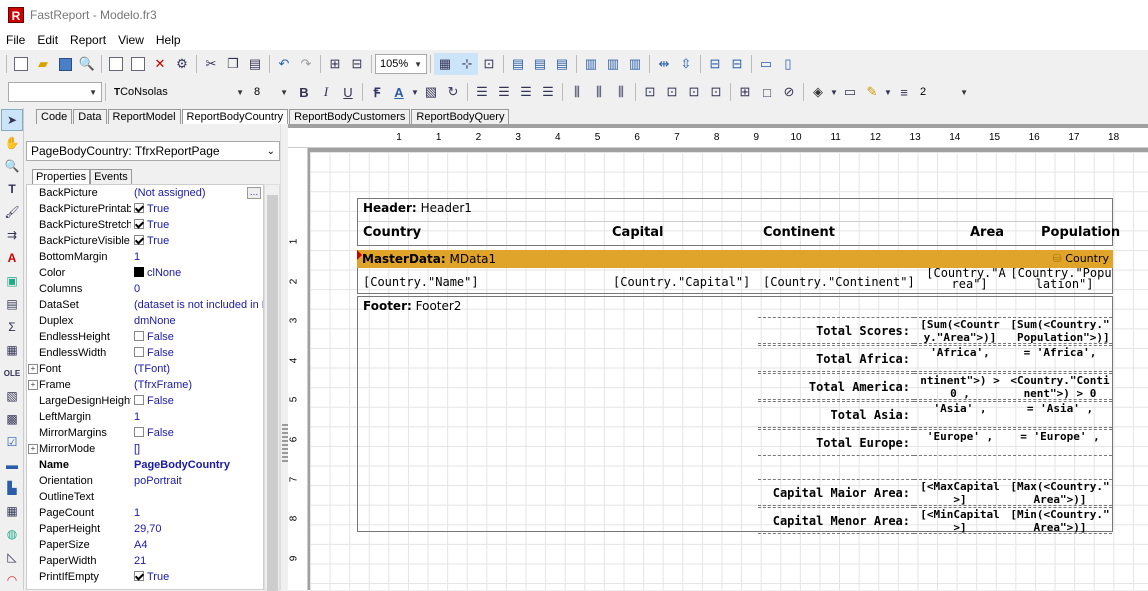  Describe the element at coordinates (12, 373) in the screenshot. I see `ole-object-icon: OLE` at that location.